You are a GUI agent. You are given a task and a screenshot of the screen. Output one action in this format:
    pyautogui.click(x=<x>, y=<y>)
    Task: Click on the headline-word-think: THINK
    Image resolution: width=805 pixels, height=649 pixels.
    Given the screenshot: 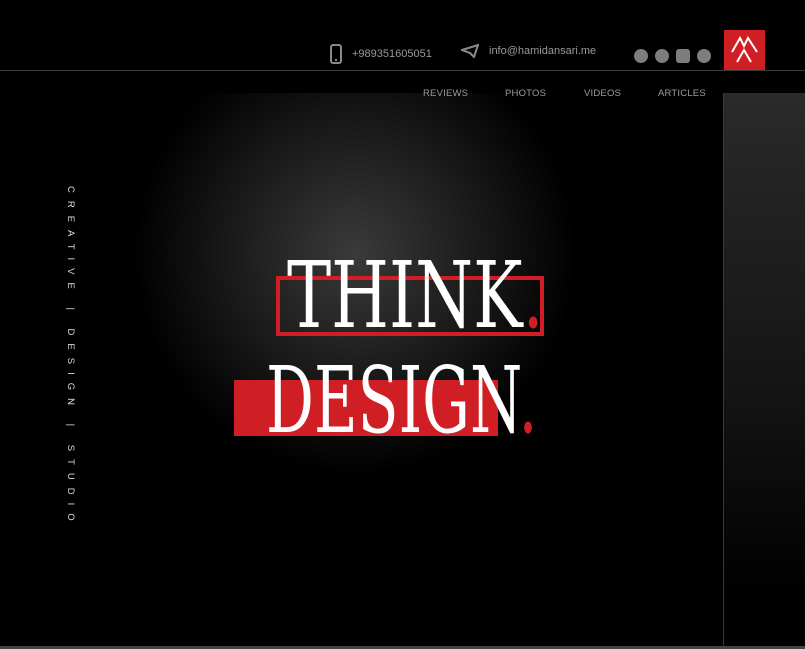 What is the action you would take?
    pyautogui.click(x=405, y=295)
    